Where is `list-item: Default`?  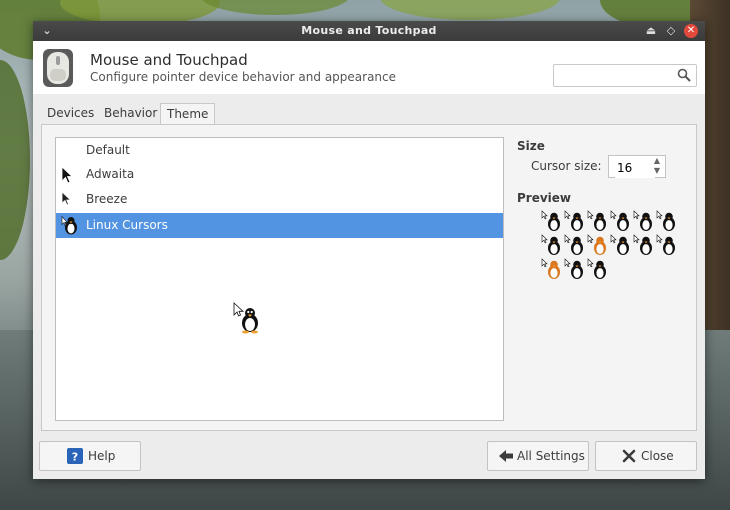
list-item: Default is located at coordinates (279, 150).